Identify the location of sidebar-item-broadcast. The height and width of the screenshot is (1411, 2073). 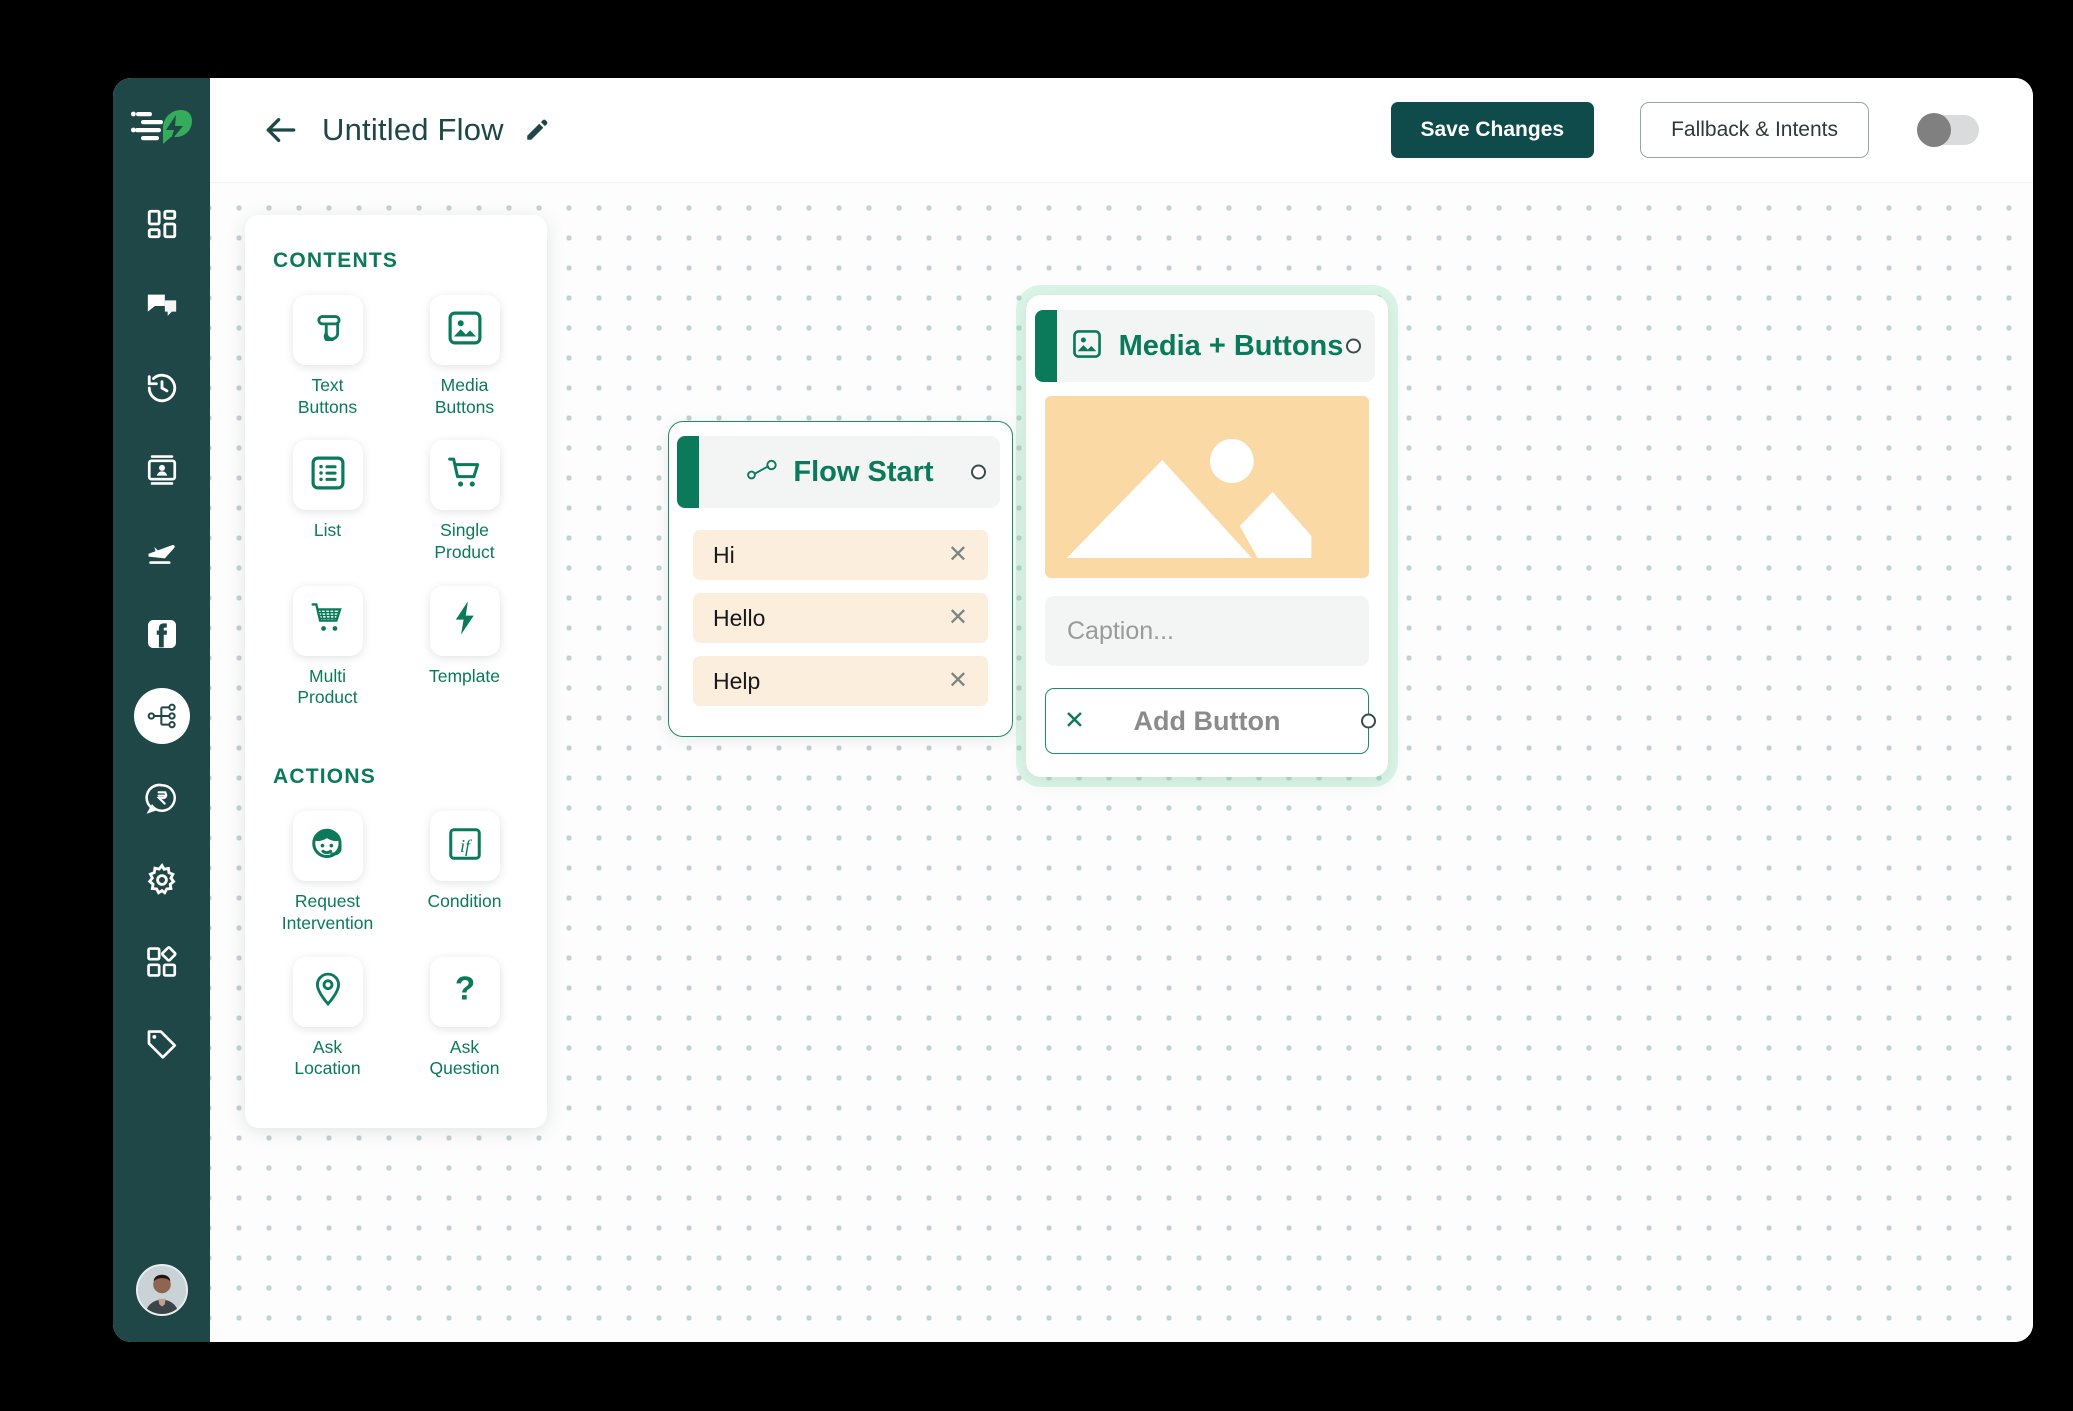
(162, 552).